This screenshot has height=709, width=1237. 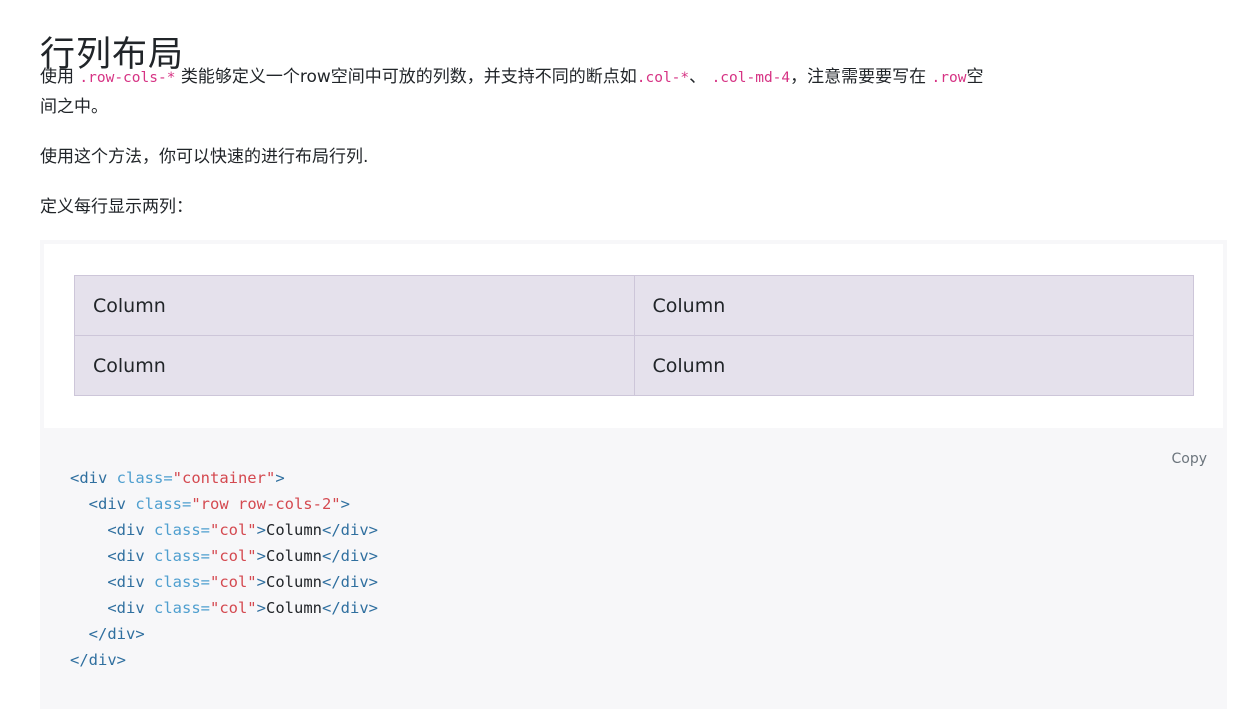 What do you see at coordinates (751, 78) in the screenshot?
I see `inline-code-col-md-4: .col-md-4` at bounding box center [751, 78].